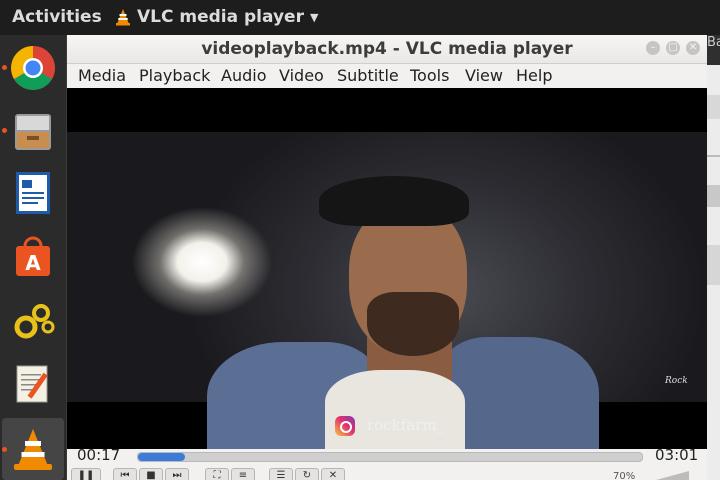 This screenshot has width=720, height=480. I want to click on writer-icon, so click(33, 193).